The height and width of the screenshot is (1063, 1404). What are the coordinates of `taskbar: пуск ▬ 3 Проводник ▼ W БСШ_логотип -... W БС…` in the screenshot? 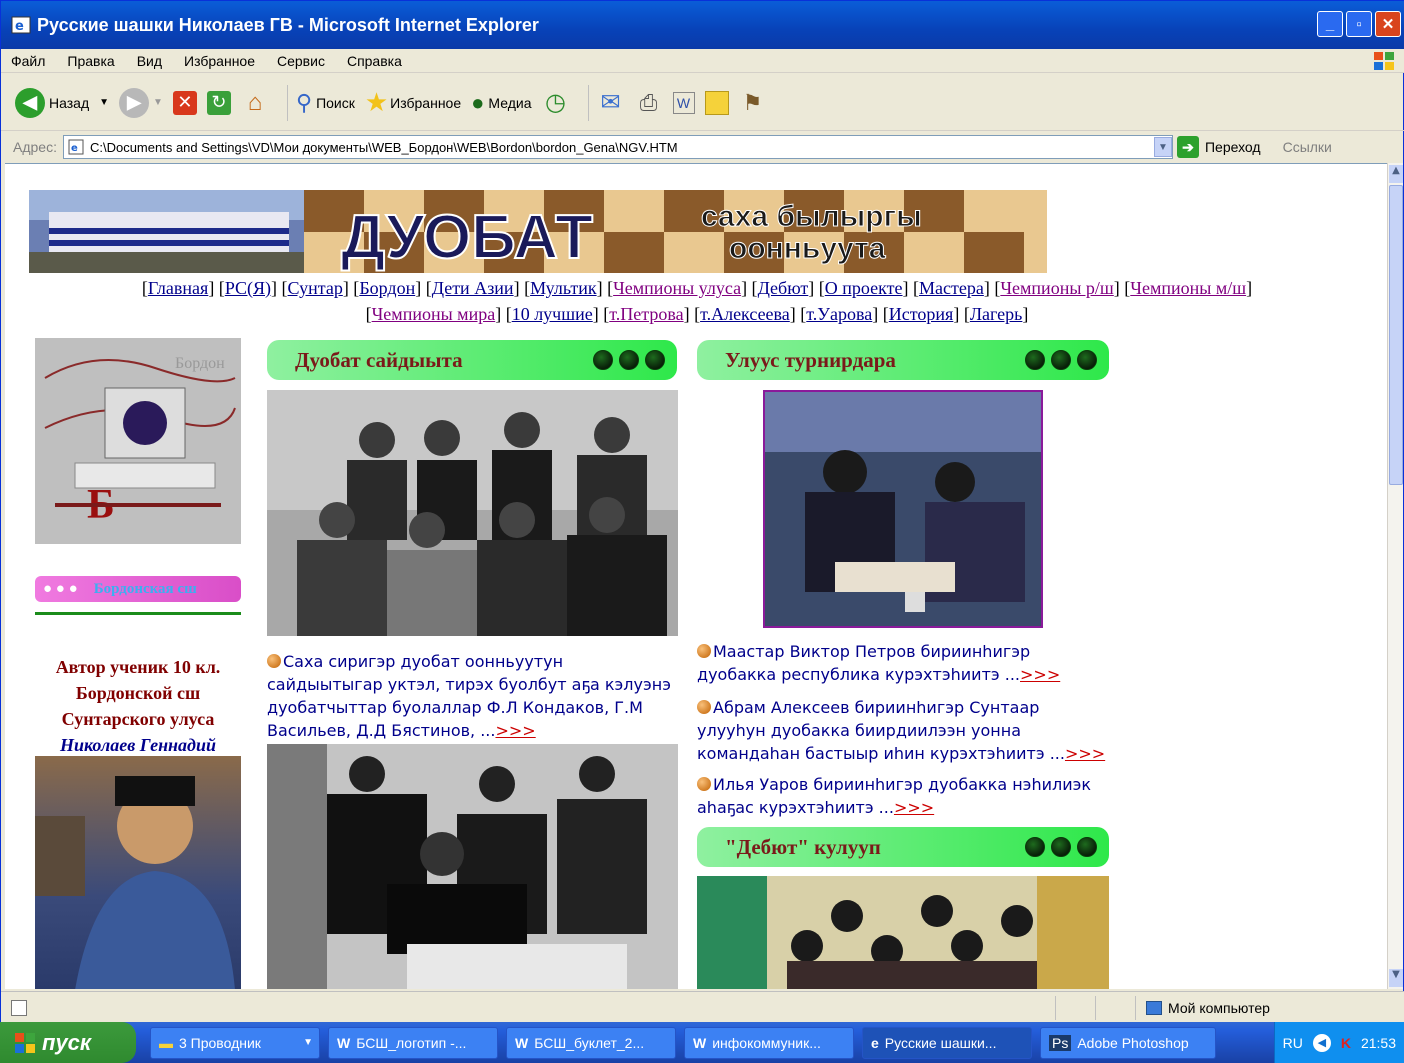 It's located at (702, 1042).